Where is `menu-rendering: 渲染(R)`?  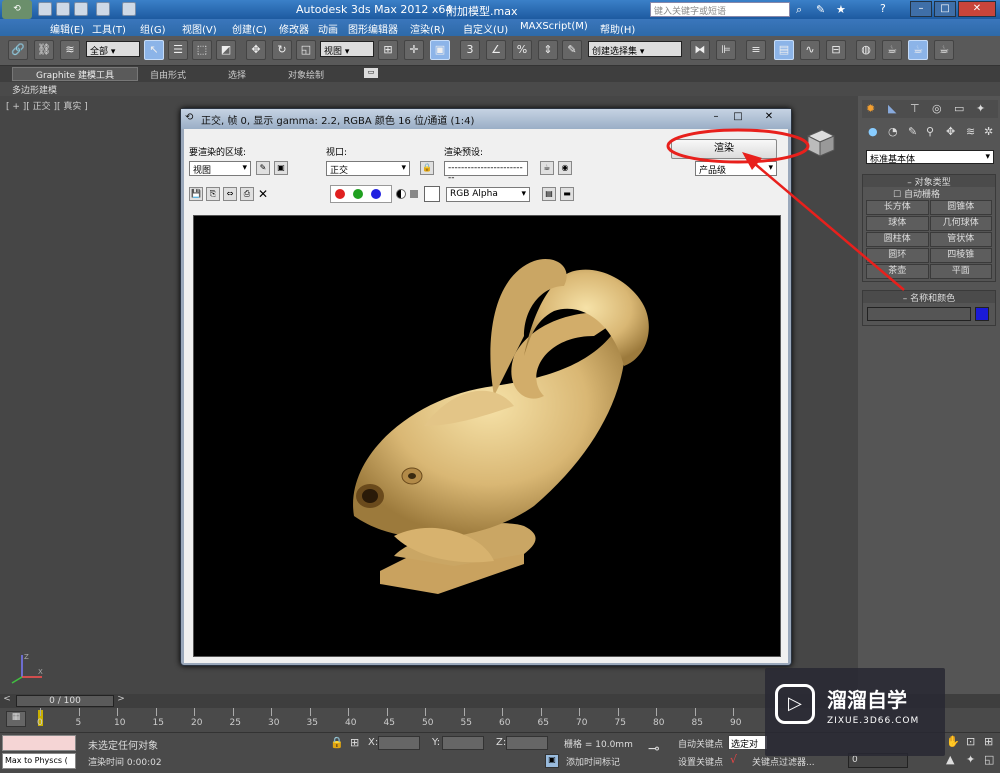
menu-rendering: 渲染(R) is located at coordinates (427, 28).